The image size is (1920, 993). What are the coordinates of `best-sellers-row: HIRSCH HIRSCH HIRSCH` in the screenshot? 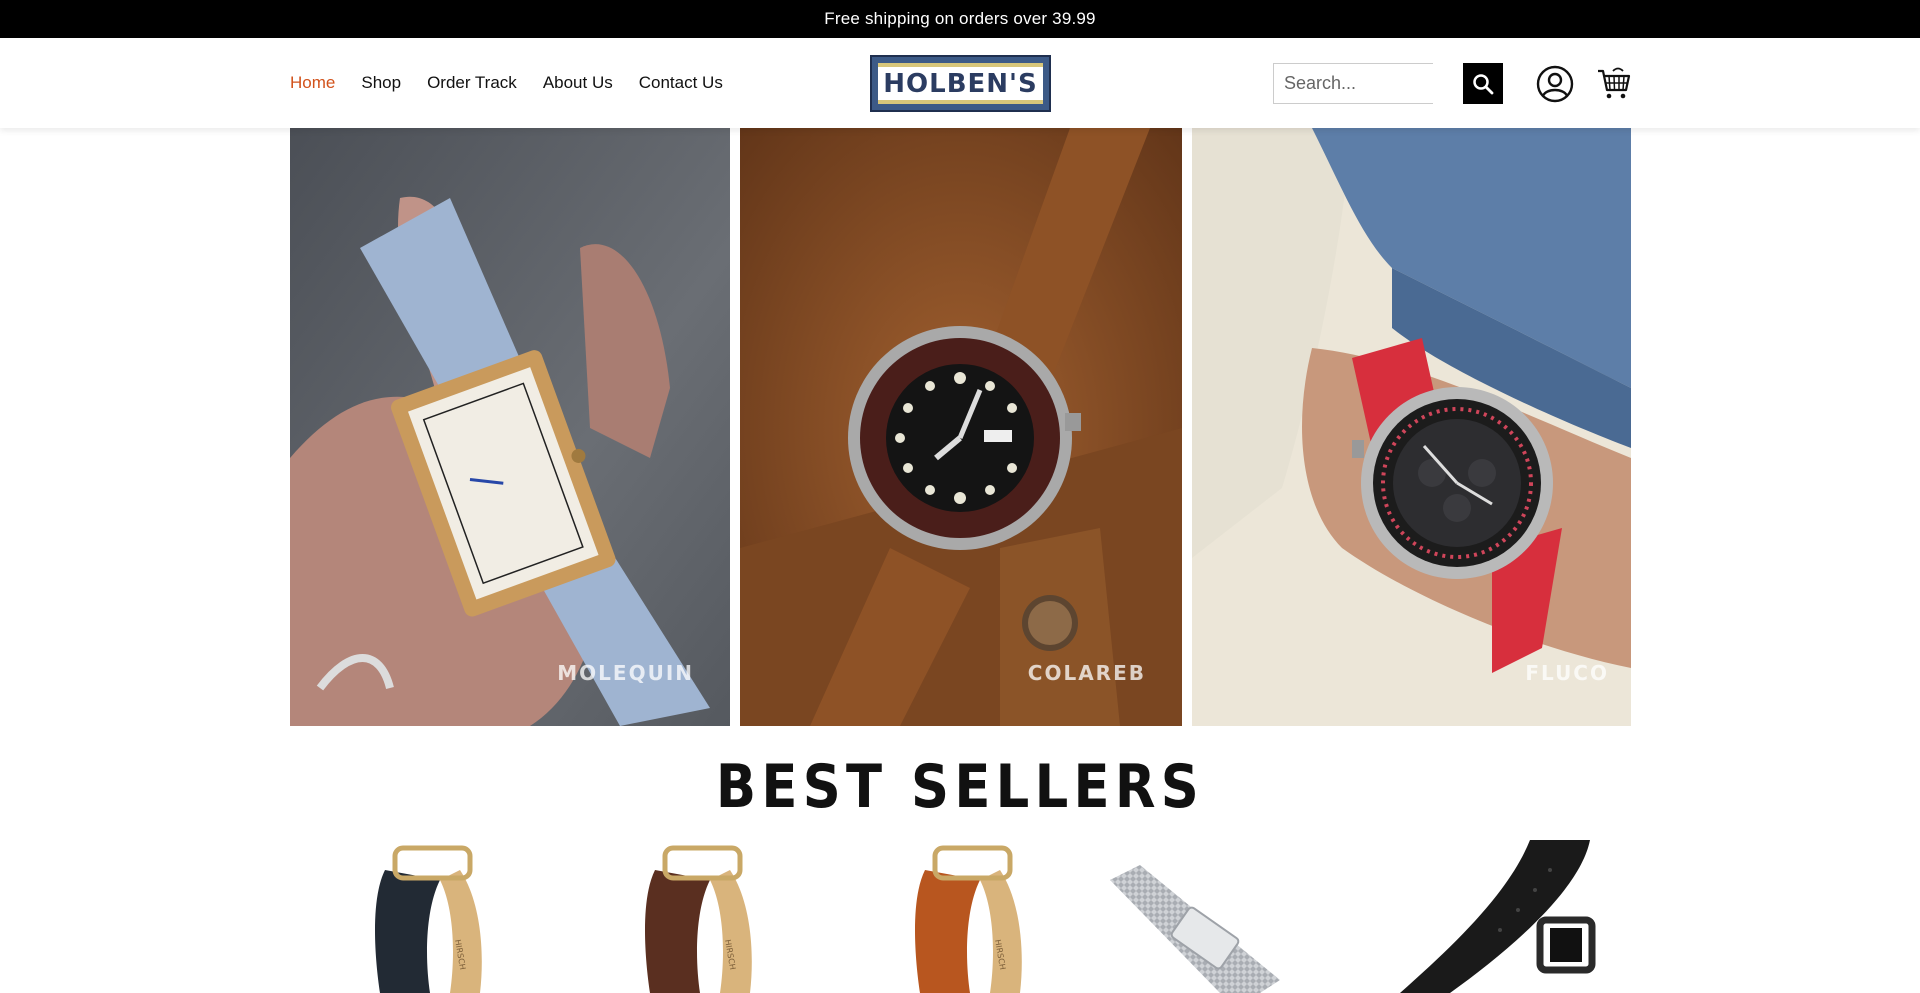 It's located at (960, 916).